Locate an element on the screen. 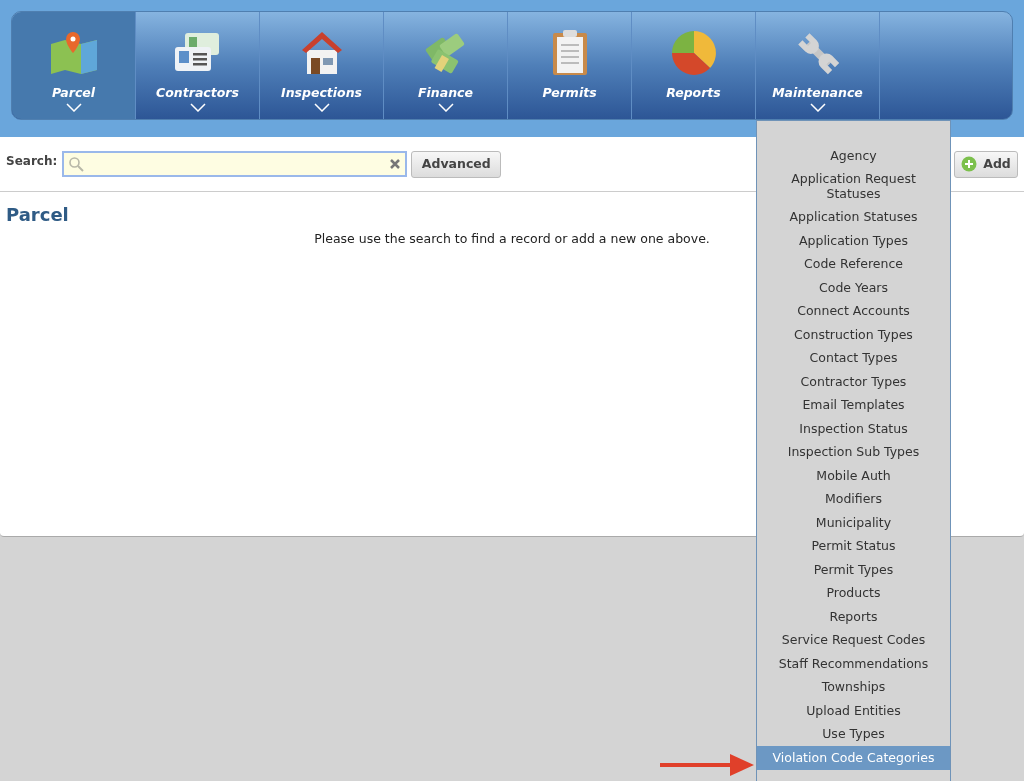  map-icon is located at coordinates (73, 53).